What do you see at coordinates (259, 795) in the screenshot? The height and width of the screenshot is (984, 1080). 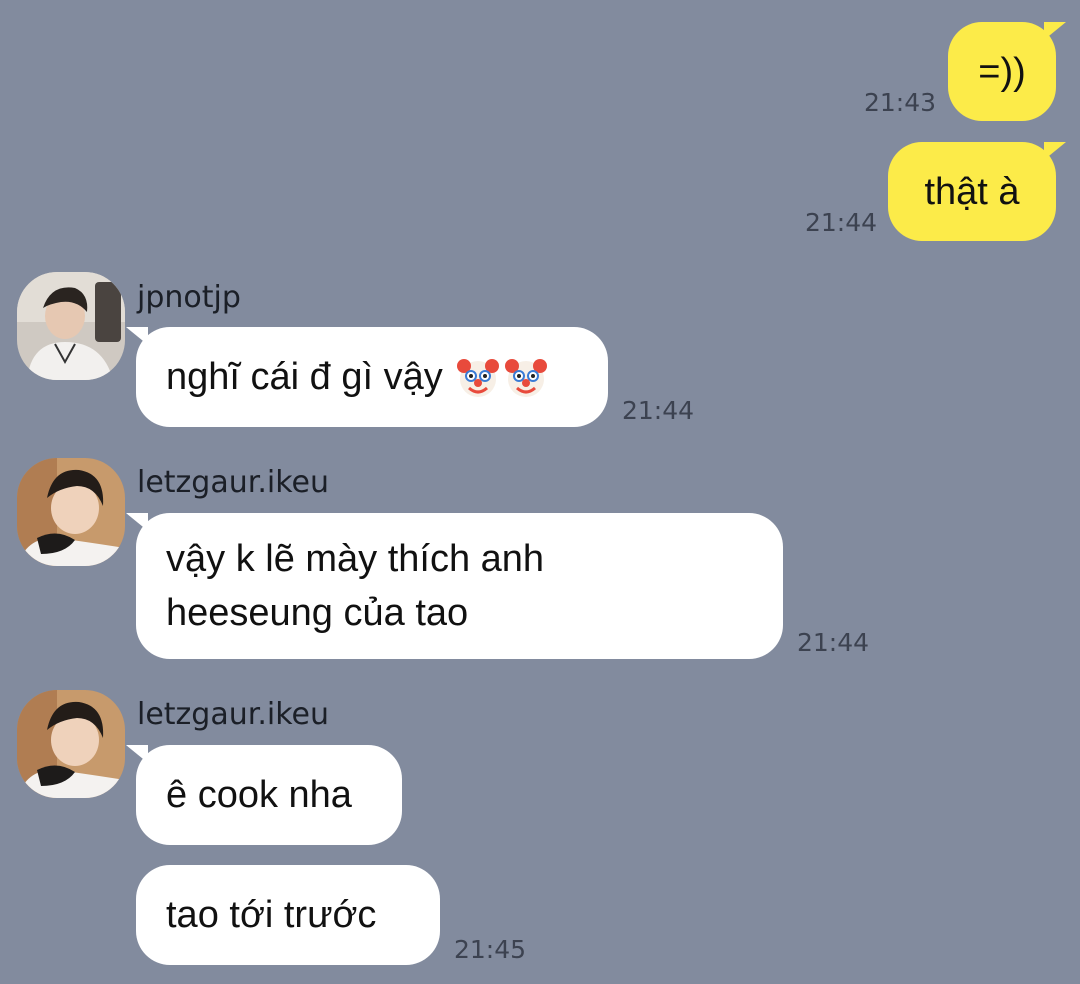 I see `message-text: ê cook nha` at bounding box center [259, 795].